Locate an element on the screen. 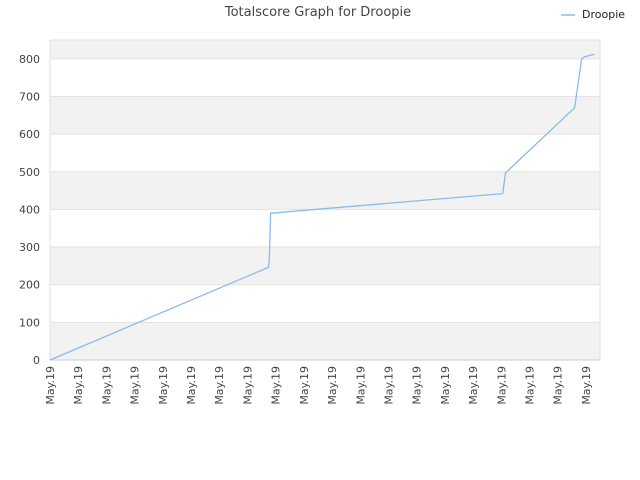 The width and height of the screenshot is (640, 480). y-tick-label: 400 is located at coordinates (29, 209).